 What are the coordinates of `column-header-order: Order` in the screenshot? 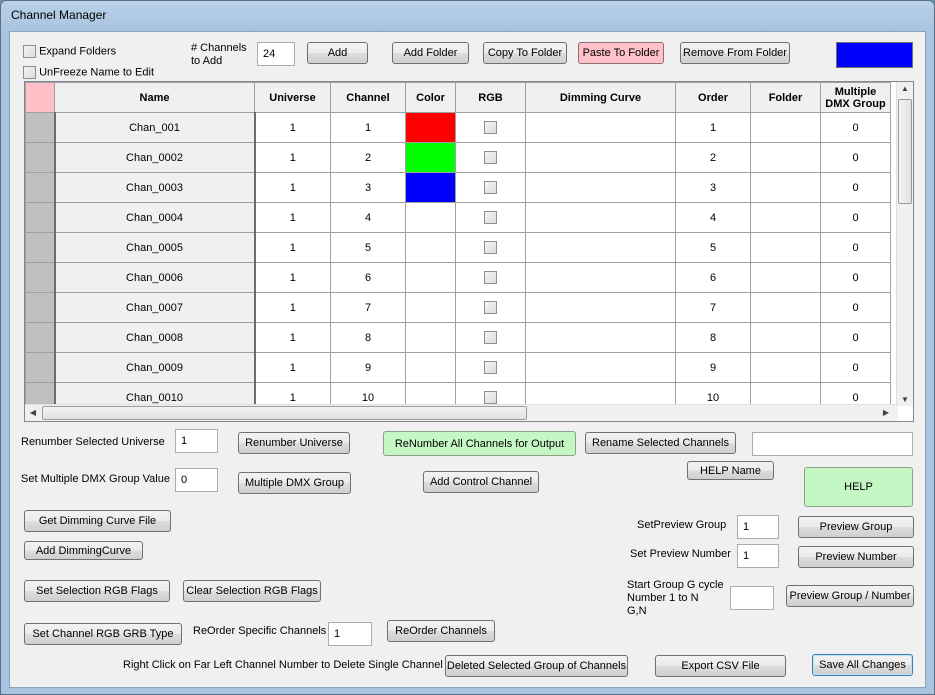 It's located at (713, 97).